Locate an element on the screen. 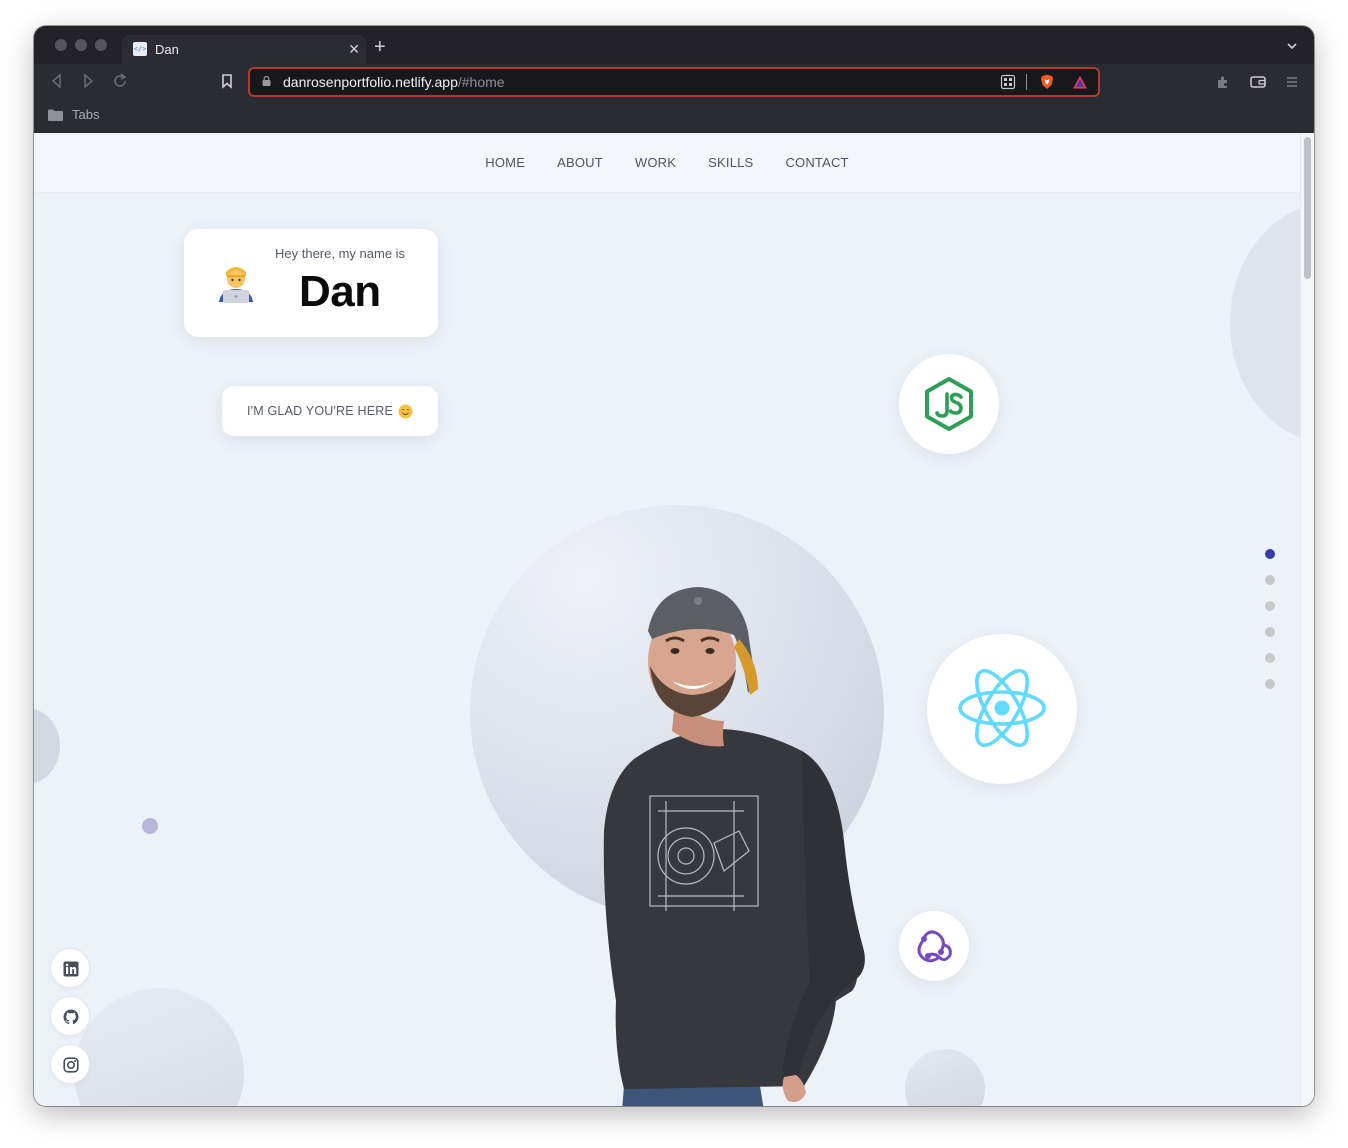  section-dot-testimonials is located at coordinates (1270, 658).